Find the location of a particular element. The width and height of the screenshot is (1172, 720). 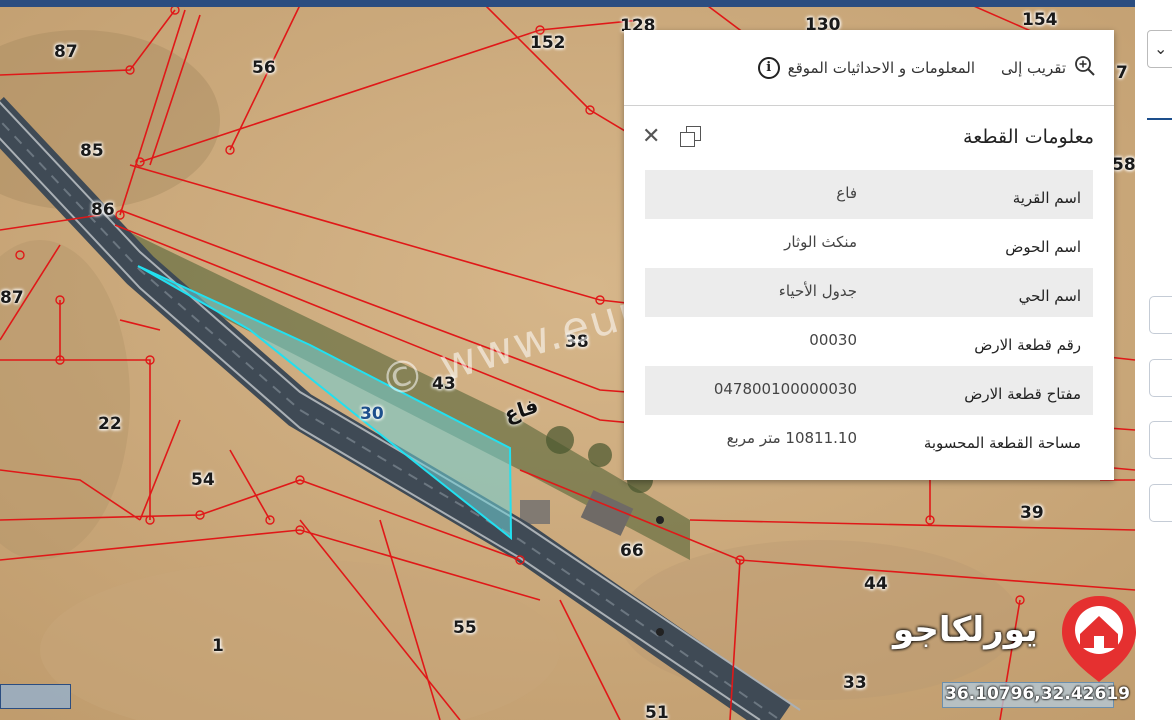

scale-bar is located at coordinates (35, 696).